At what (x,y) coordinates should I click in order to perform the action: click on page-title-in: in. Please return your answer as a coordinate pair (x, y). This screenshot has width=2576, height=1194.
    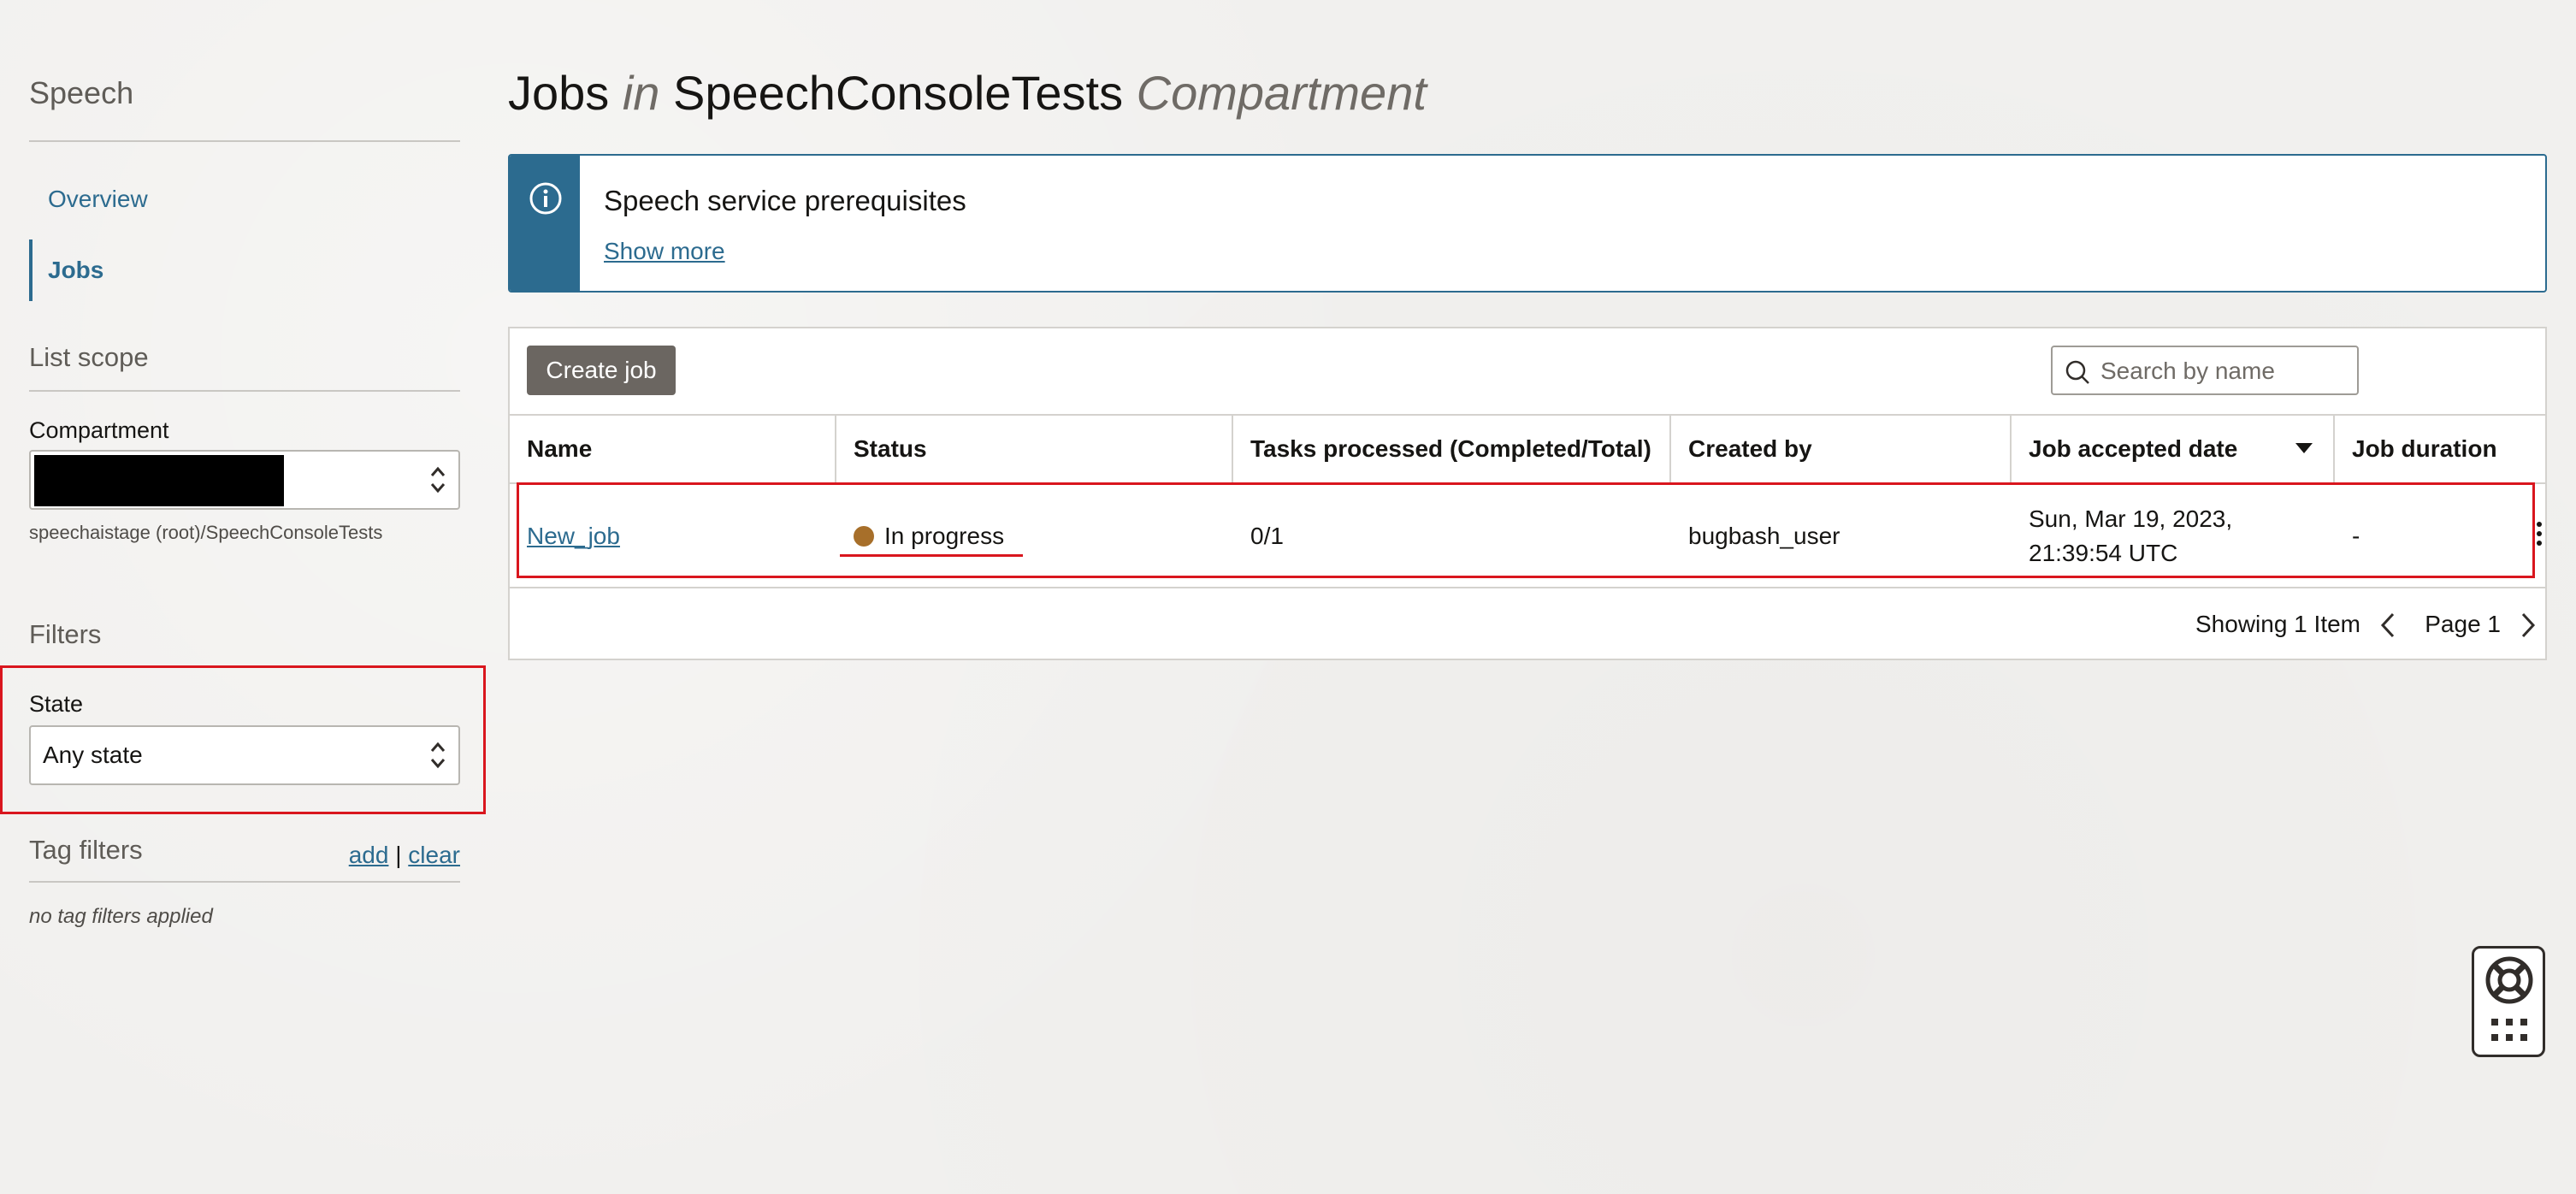
    Looking at the image, I should click on (641, 93).